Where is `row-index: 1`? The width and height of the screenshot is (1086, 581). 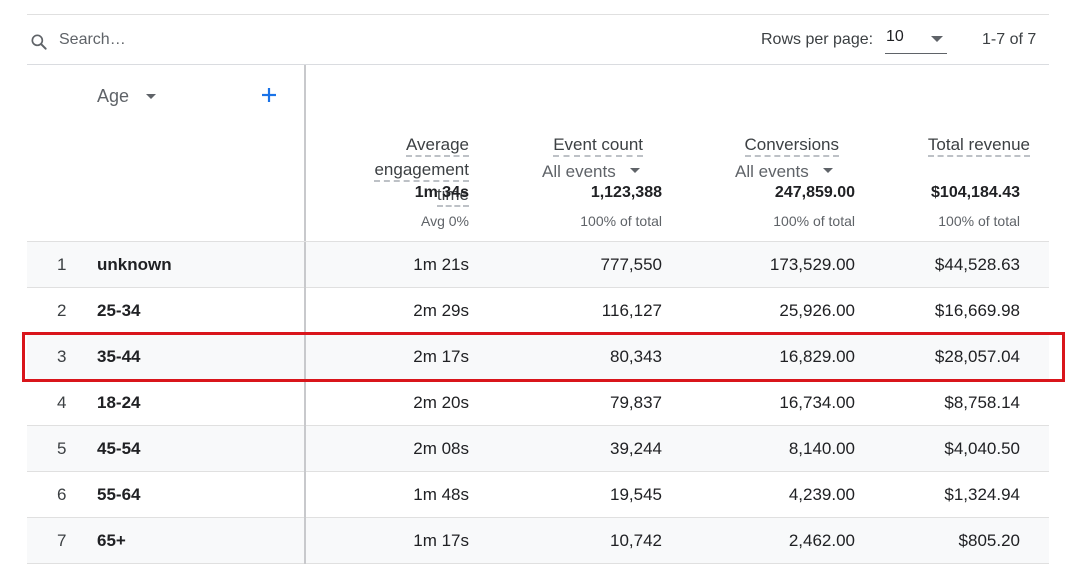 row-index: 1 is located at coordinates (62, 264).